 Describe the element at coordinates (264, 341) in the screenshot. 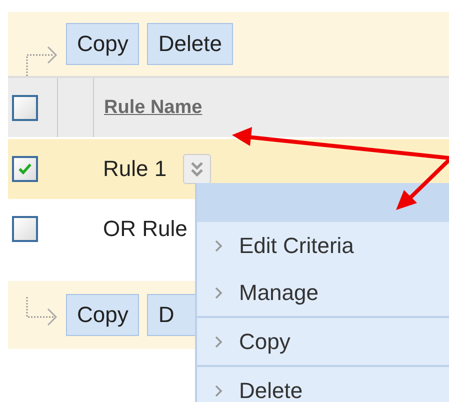

I see `menu-item-label: Copy` at that location.